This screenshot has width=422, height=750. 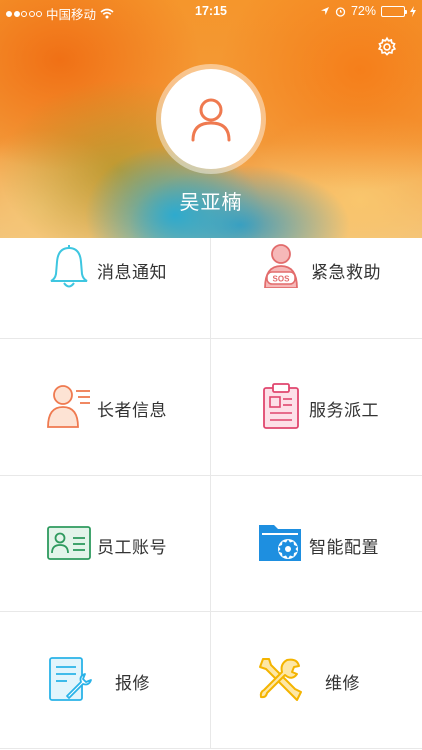 I want to click on tools-icon, so click(x=280, y=679).